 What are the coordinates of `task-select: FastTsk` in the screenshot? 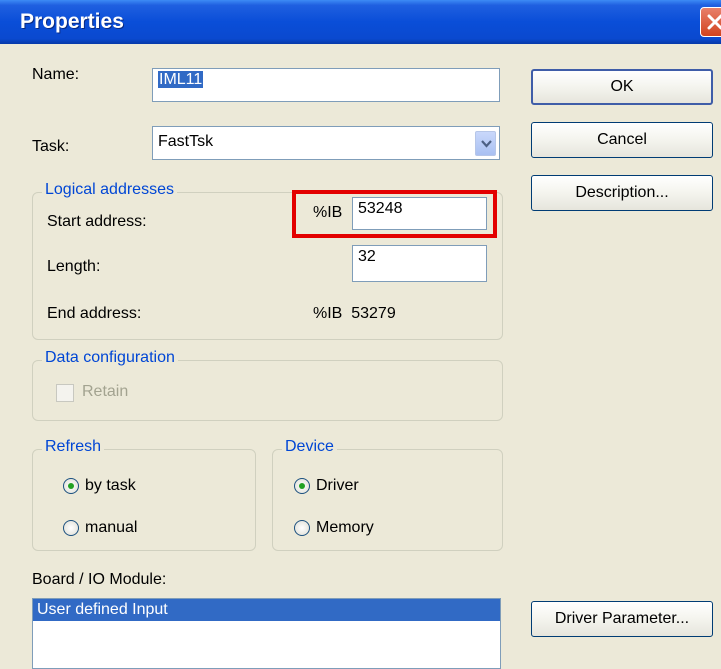 It's located at (326, 143).